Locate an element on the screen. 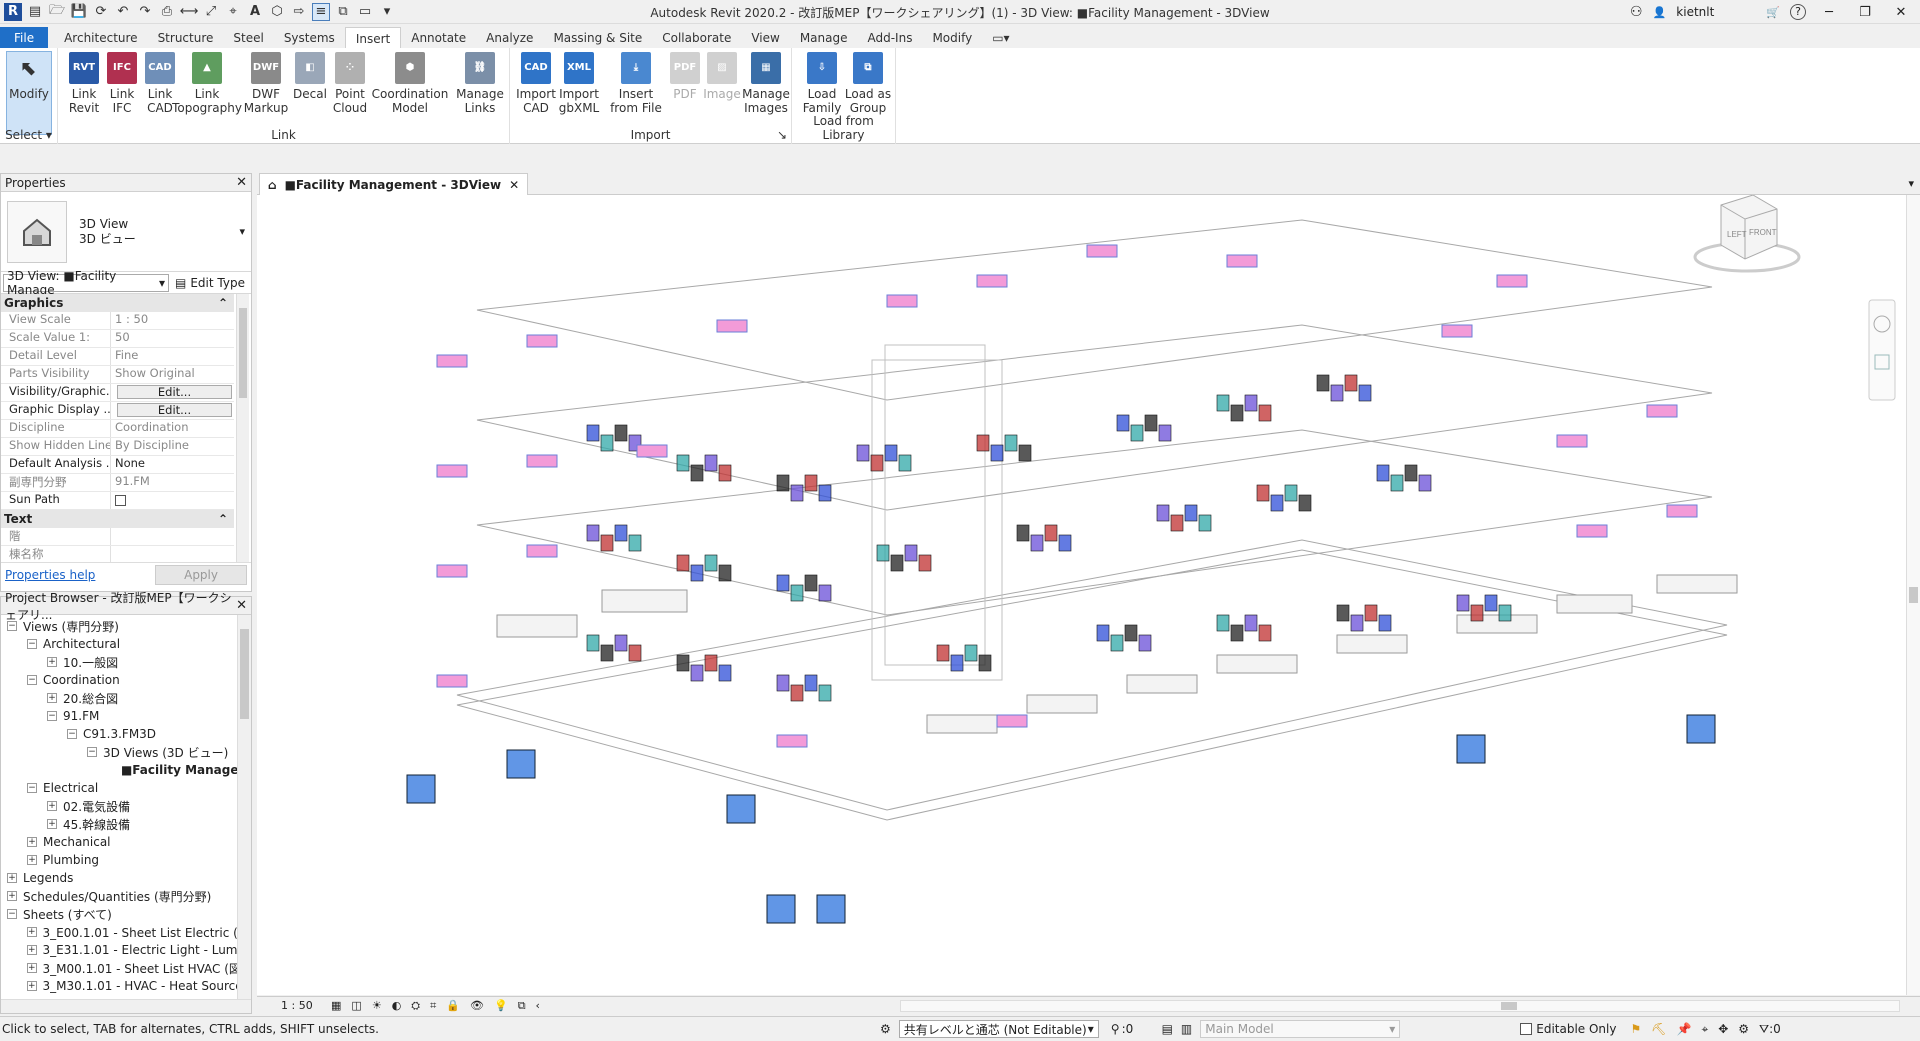  view-instance-select: 3D View: ■Facility Manage ▾ is located at coordinates (86, 283).